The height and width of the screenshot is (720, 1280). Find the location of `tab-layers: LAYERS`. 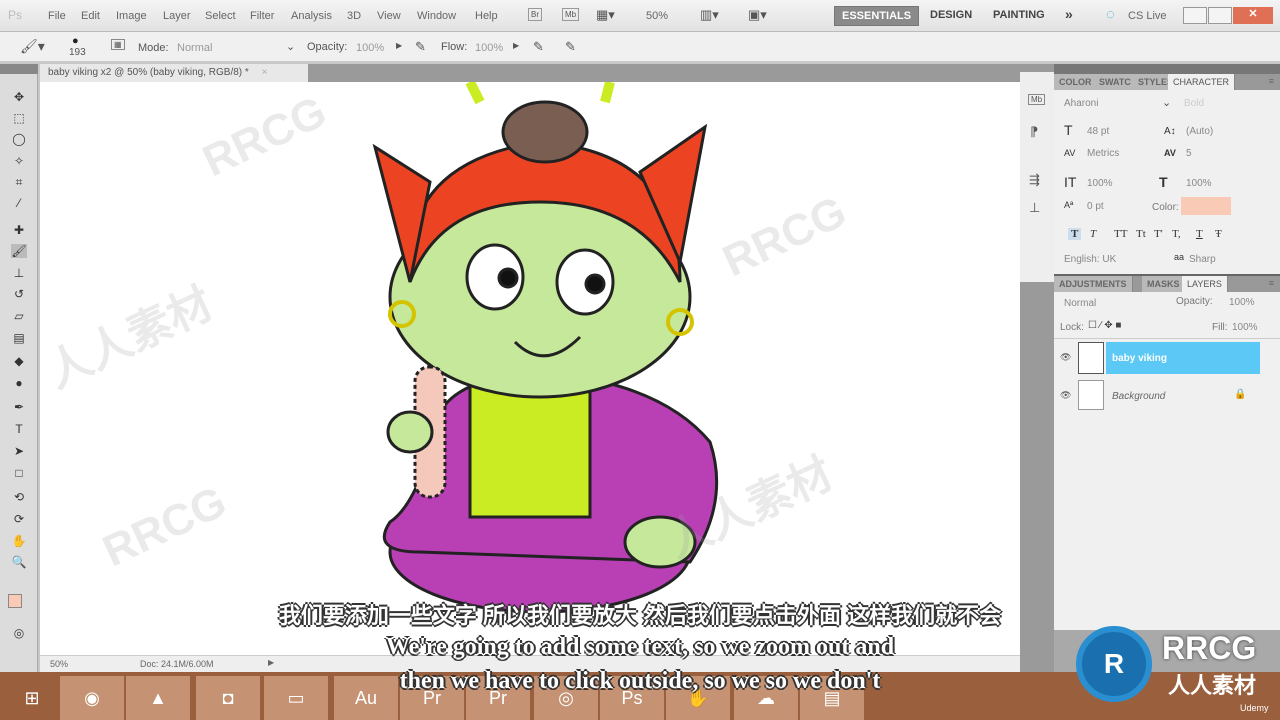

tab-layers: LAYERS is located at coordinates (1205, 284).